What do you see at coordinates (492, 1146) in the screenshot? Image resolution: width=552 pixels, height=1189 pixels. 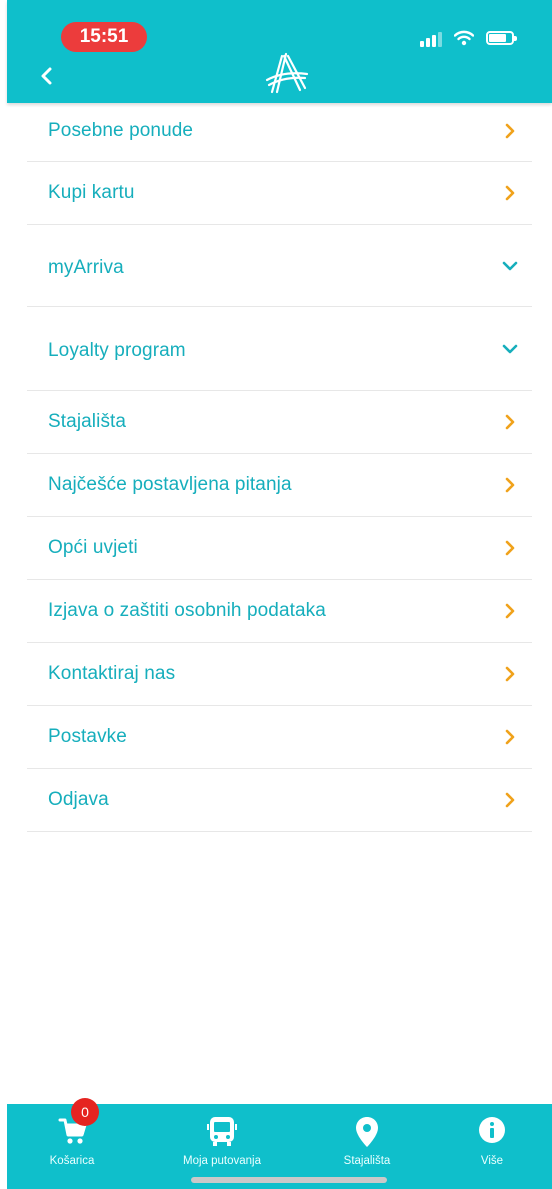 I see `tab-vise: Više` at bounding box center [492, 1146].